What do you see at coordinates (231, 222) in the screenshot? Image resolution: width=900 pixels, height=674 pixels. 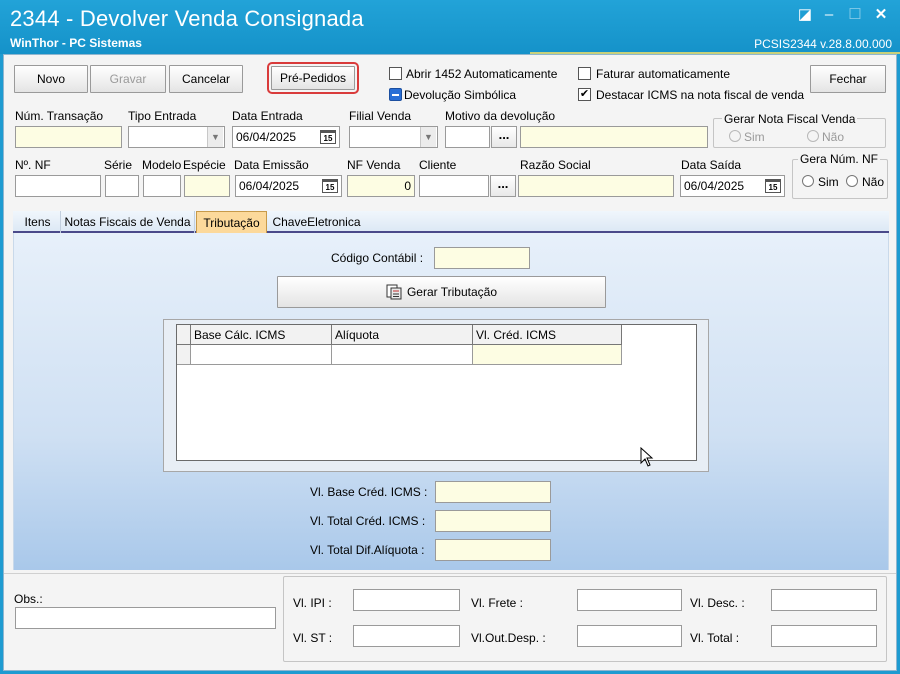 I see `tab-tributacao: Tributação` at bounding box center [231, 222].